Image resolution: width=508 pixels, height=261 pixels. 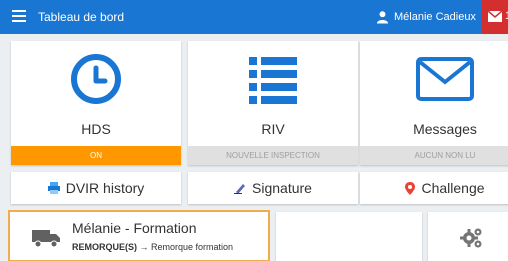 I want to click on tile-messages-label: Messages, so click(x=445, y=129).